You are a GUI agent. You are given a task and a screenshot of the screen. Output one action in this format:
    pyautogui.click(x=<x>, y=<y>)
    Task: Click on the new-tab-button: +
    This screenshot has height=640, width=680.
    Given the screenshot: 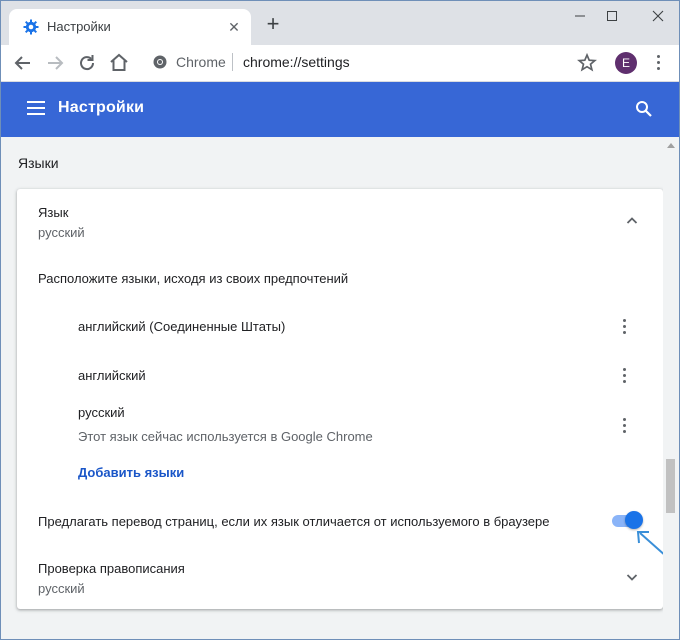 What is the action you would take?
    pyautogui.click(x=273, y=24)
    